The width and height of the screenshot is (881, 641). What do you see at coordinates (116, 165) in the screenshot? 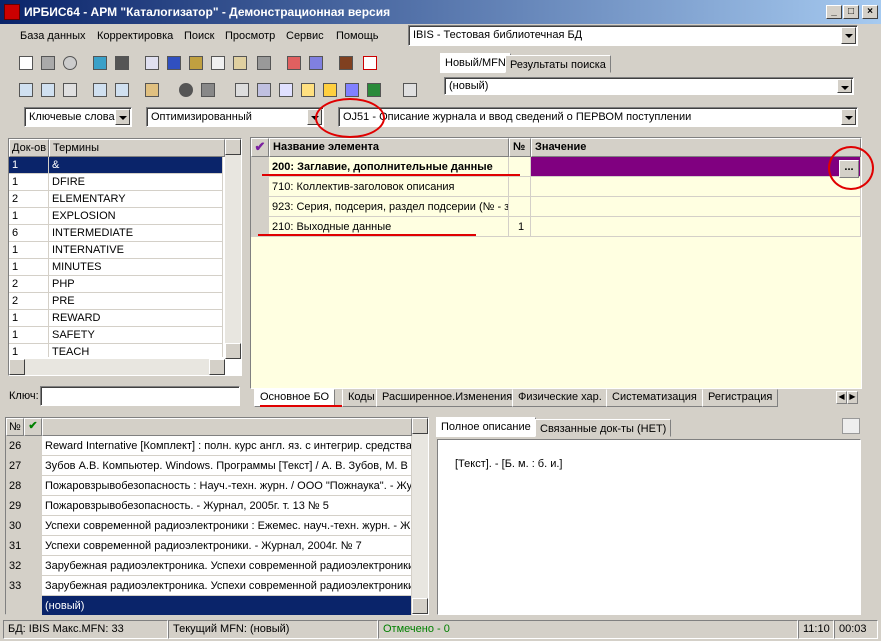
I see `list-item: 1 &` at bounding box center [116, 165].